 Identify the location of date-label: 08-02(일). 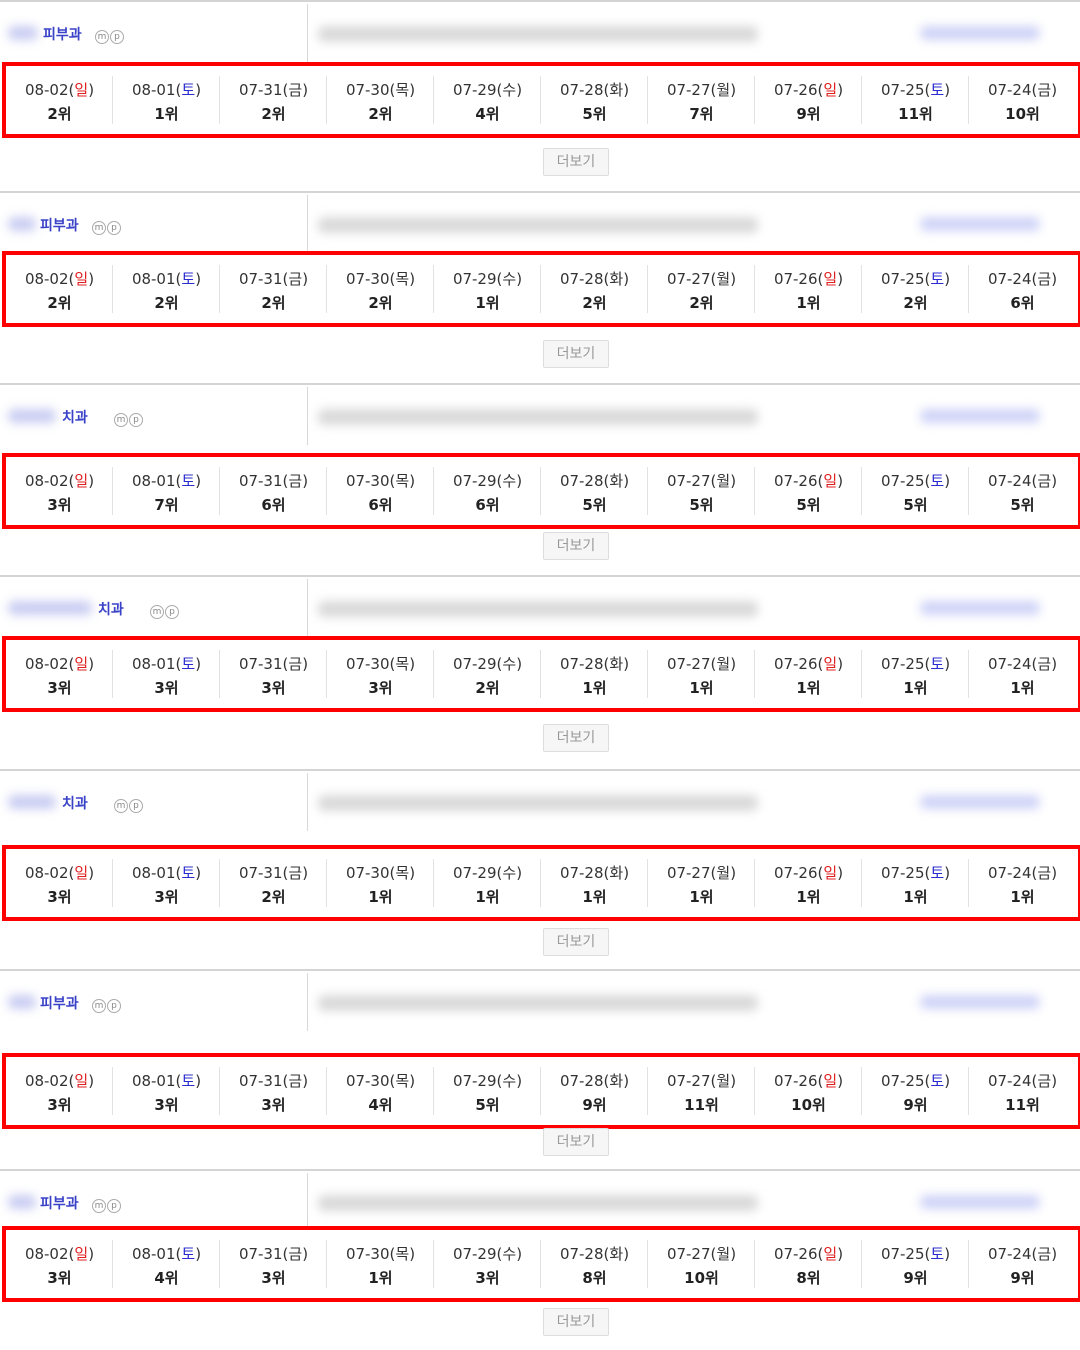
(59, 873).